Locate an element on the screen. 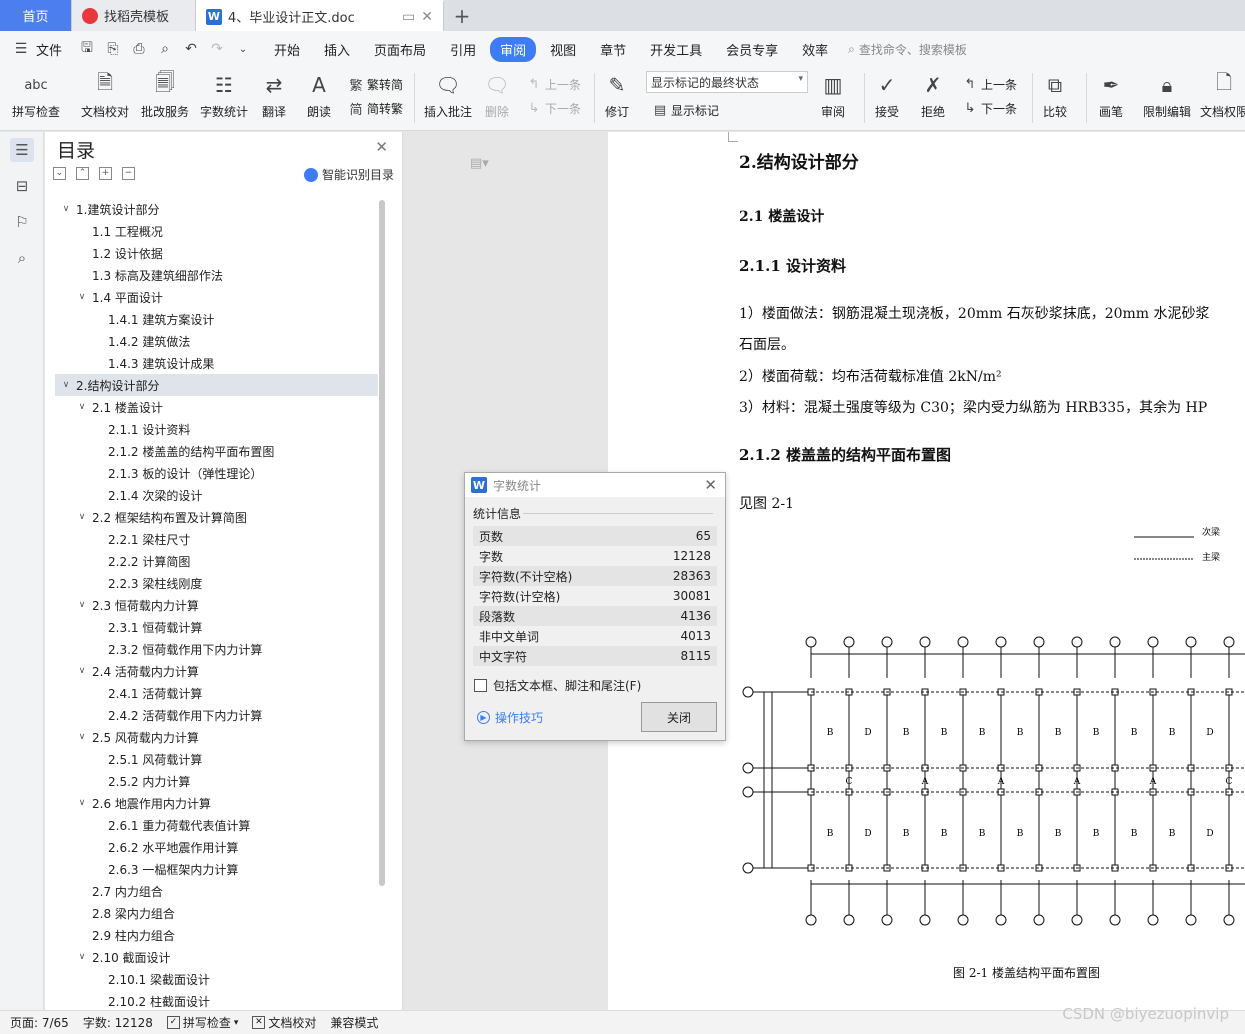 Image resolution: width=1245 pixels, height=1034 pixels. toc-item: ∨ 2.10 截面设计 is located at coordinates (216, 957).